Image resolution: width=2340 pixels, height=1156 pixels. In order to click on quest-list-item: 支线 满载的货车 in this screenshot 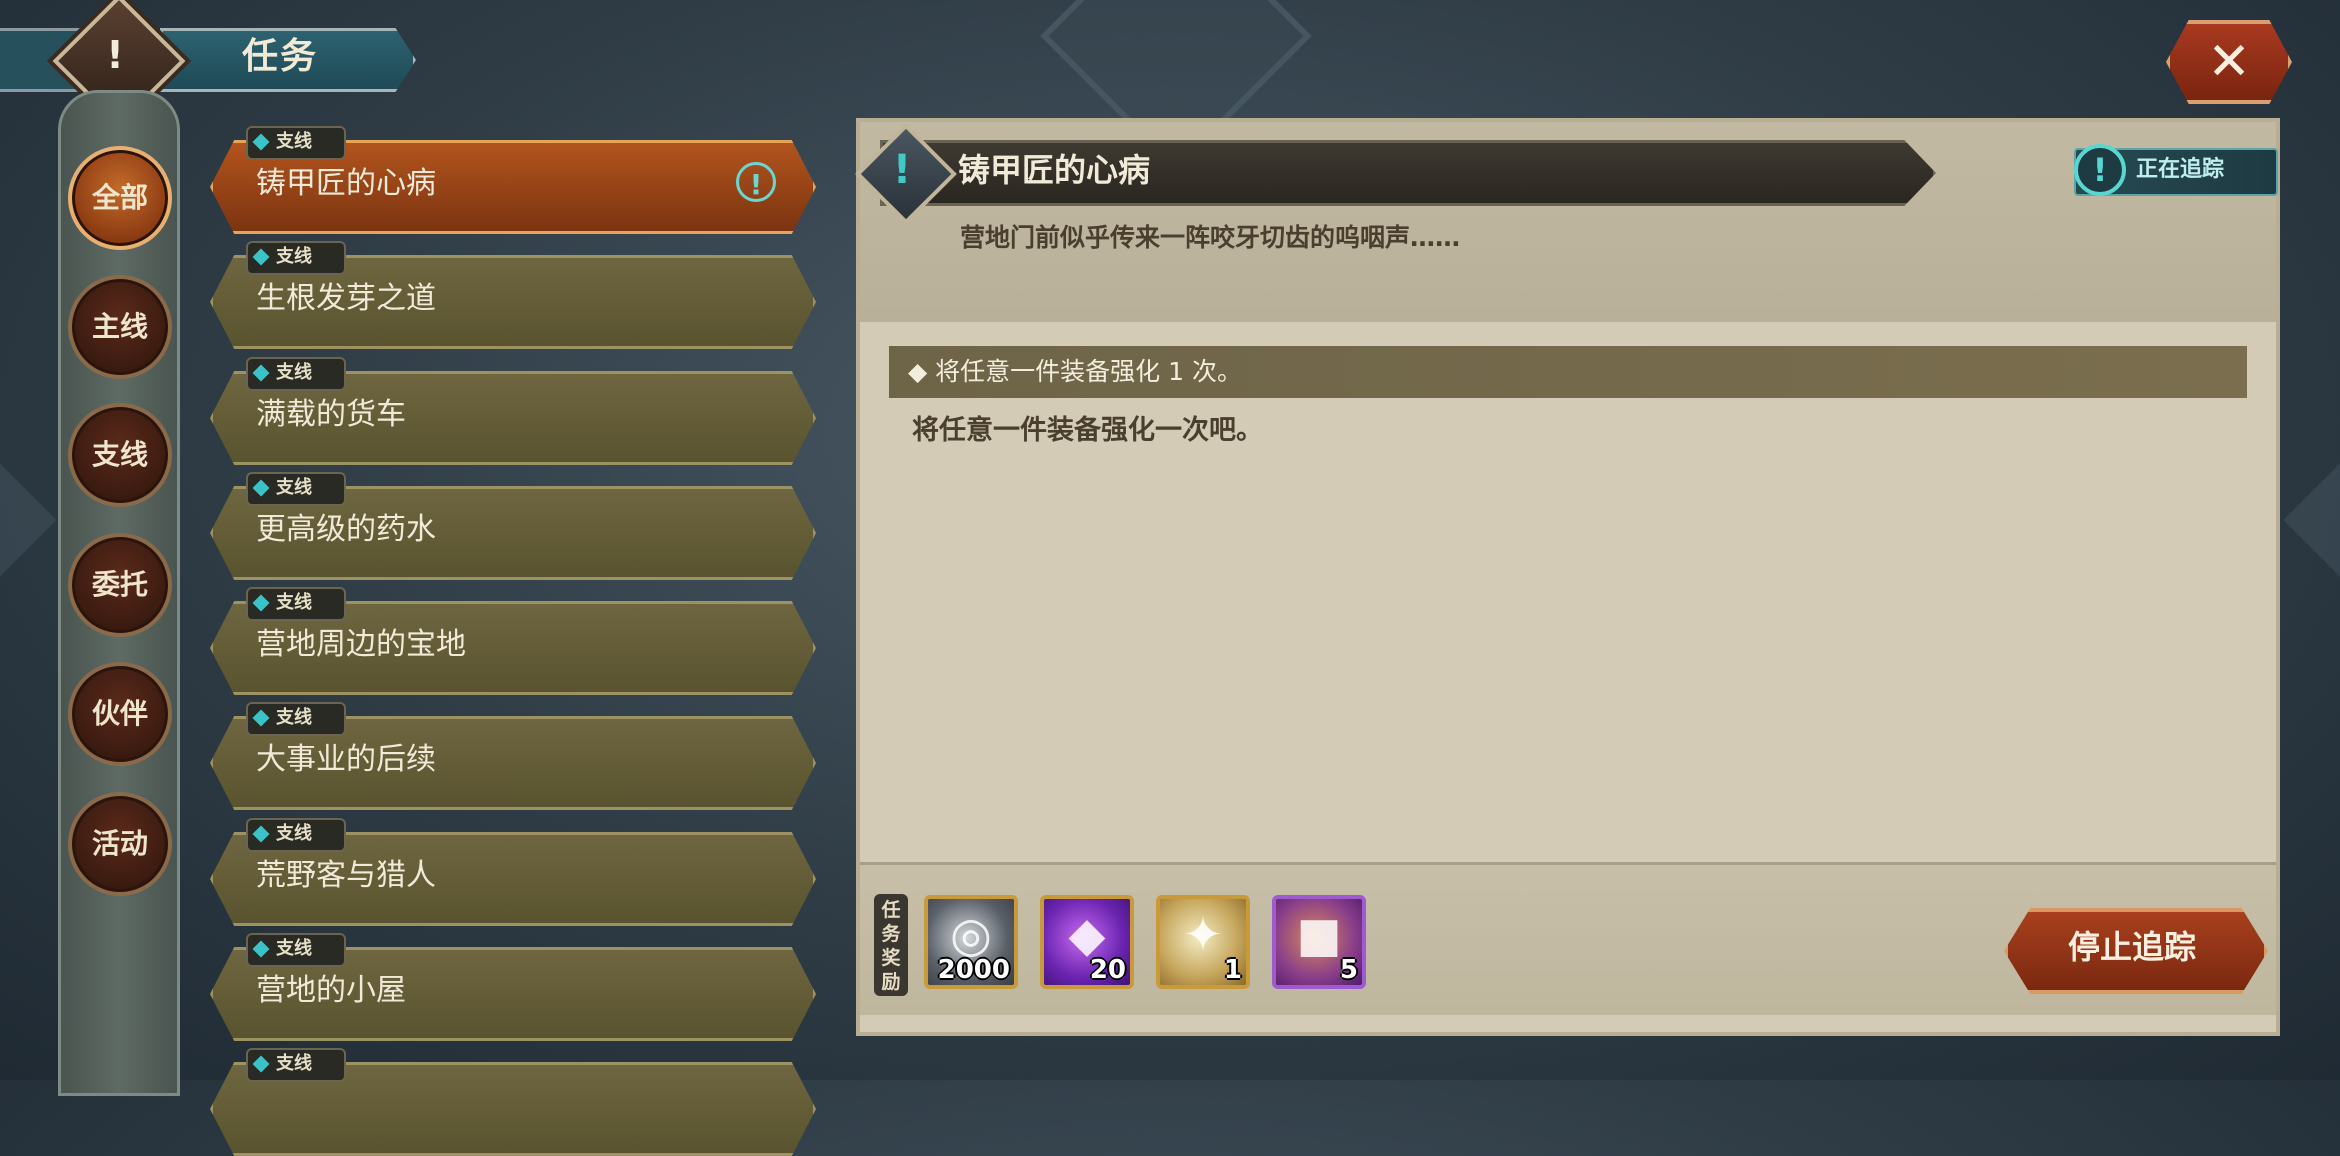, I will do `click(513, 411)`.